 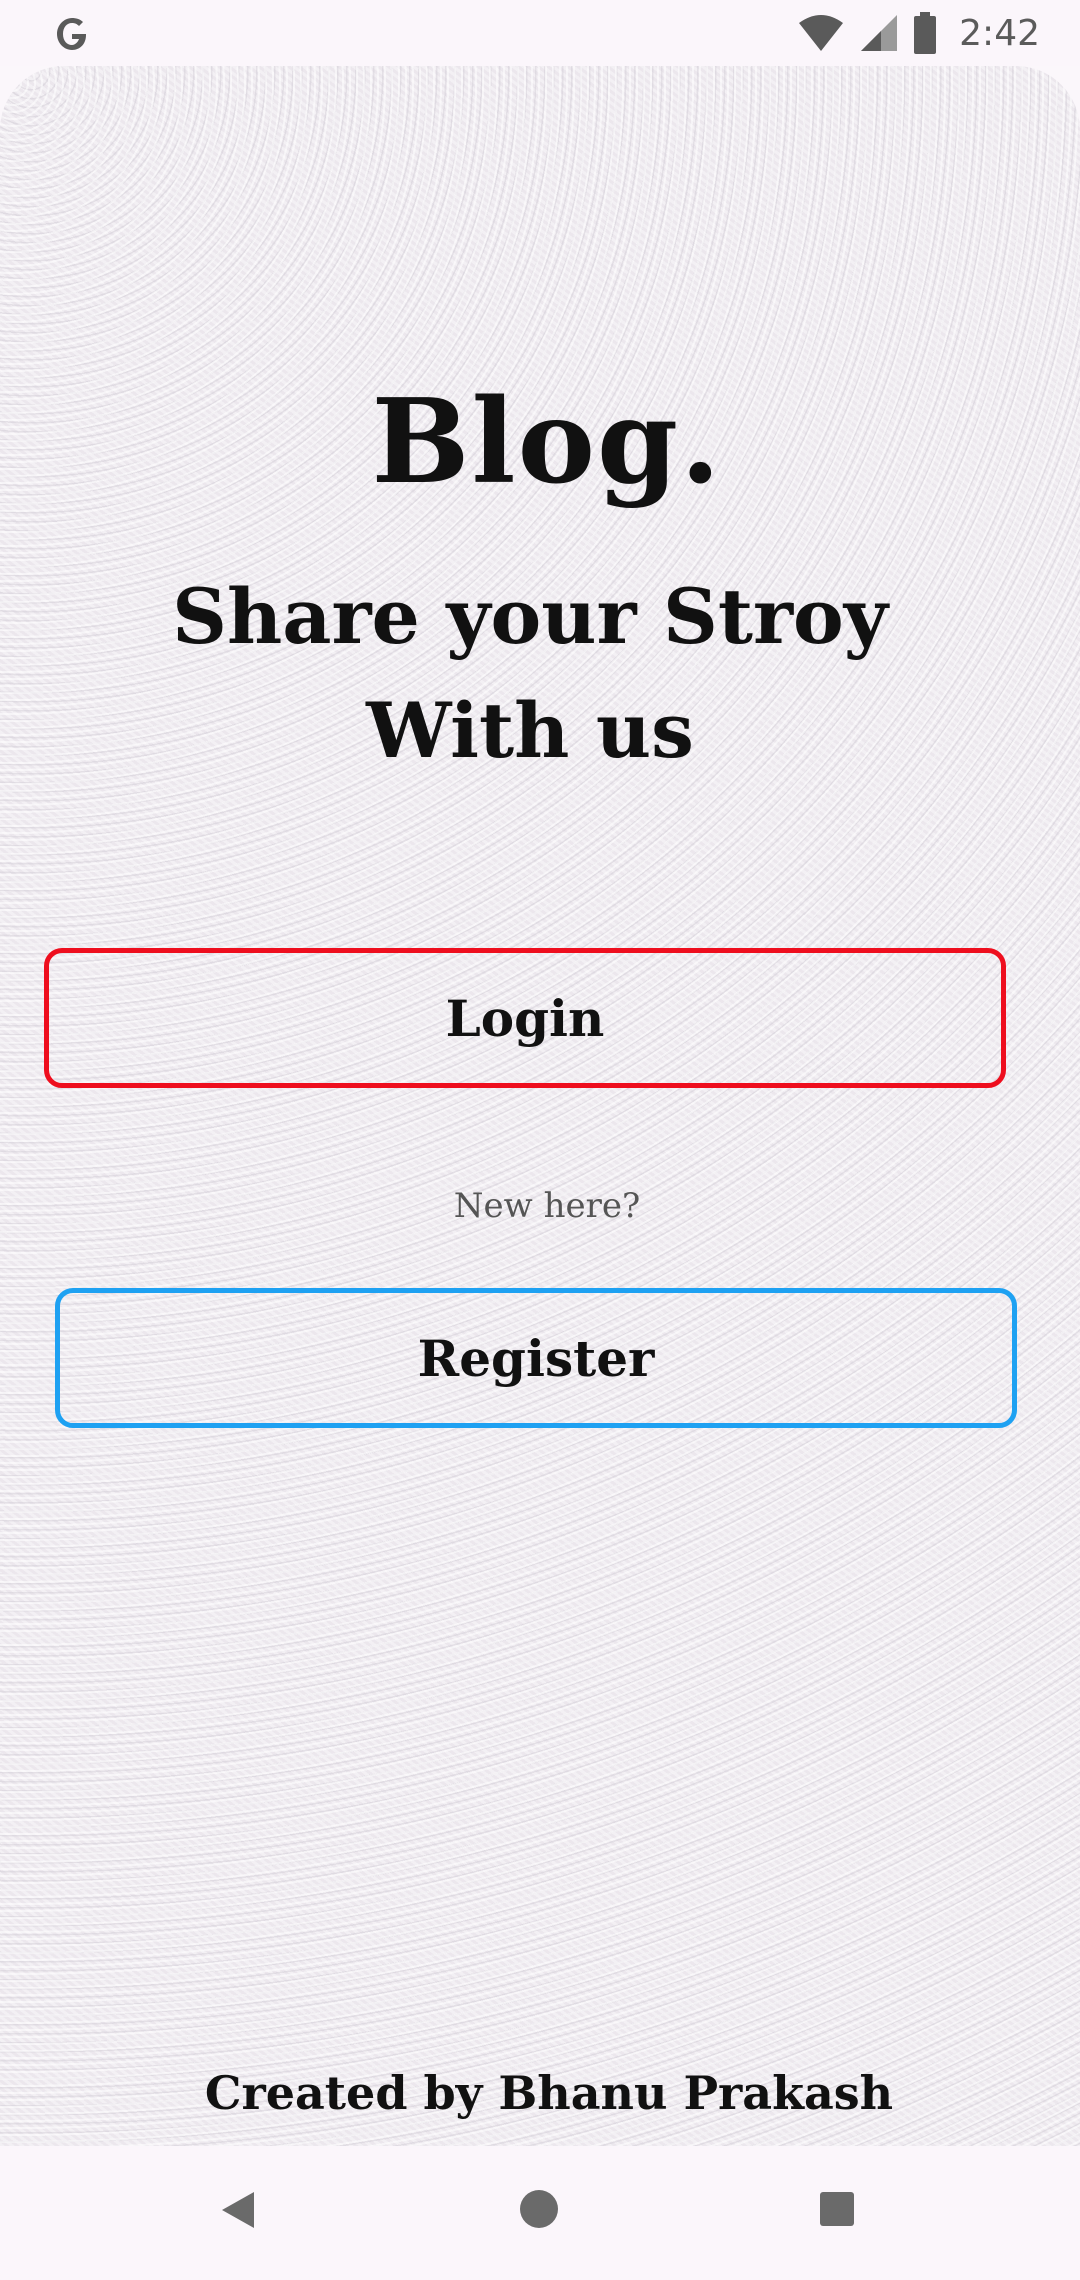 What do you see at coordinates (879, 33) in the screenshot?
I see `signal-icon` at bounding box center [879, 33].